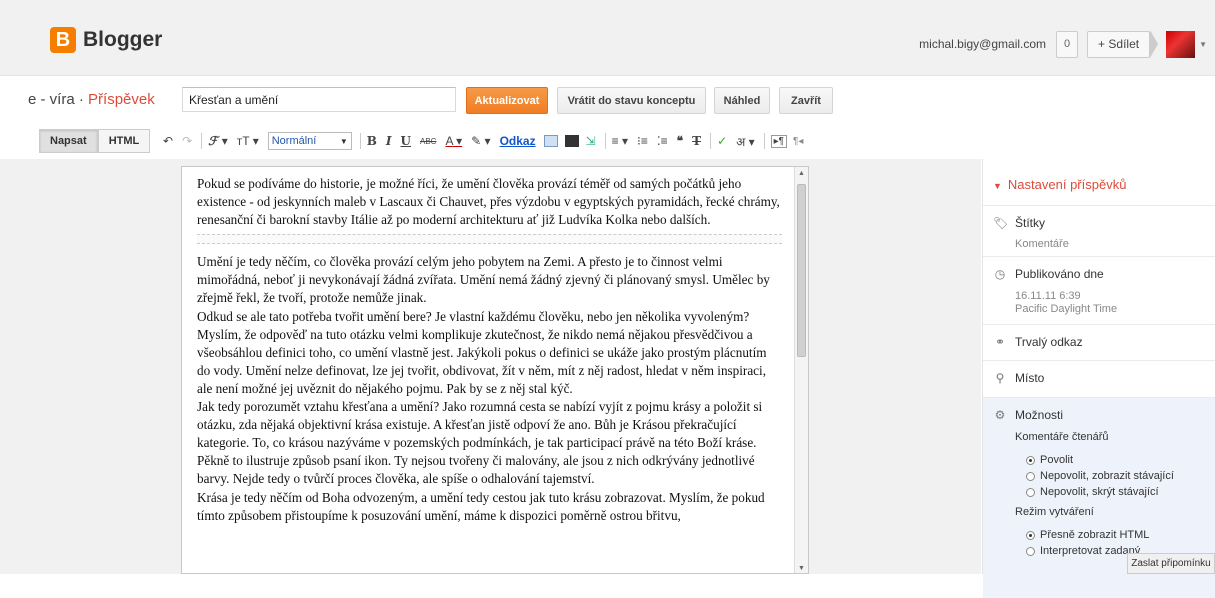  What do you see at coordinates (1099, 343) in the screenshot?
I see `permalink-section: ⚭ Trvalý odkaz` at bounding box center [1099, 343].